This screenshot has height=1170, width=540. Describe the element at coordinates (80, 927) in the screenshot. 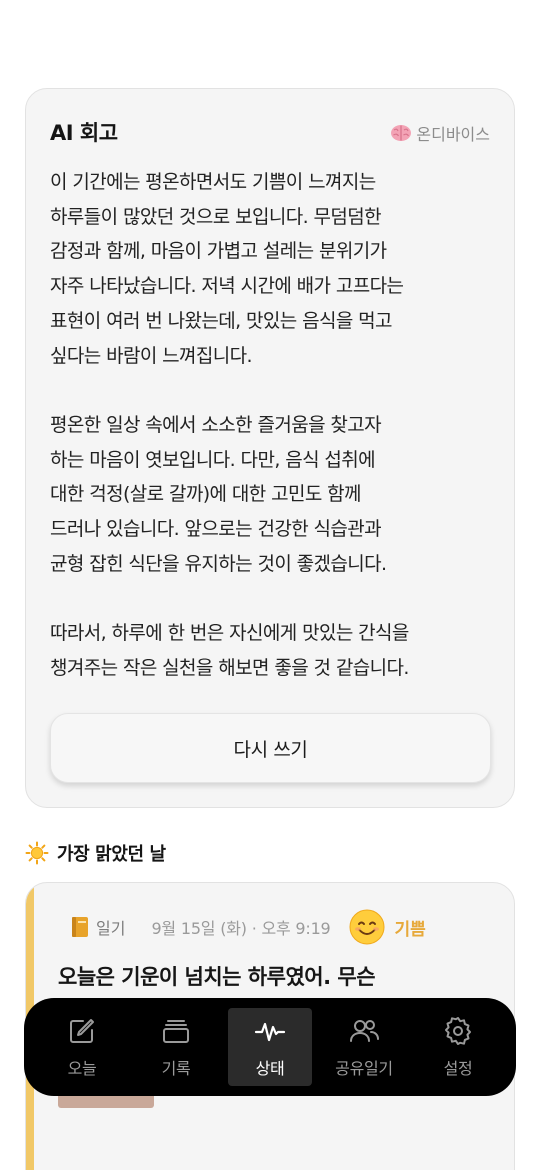

I see `notebook-icon` at that location.